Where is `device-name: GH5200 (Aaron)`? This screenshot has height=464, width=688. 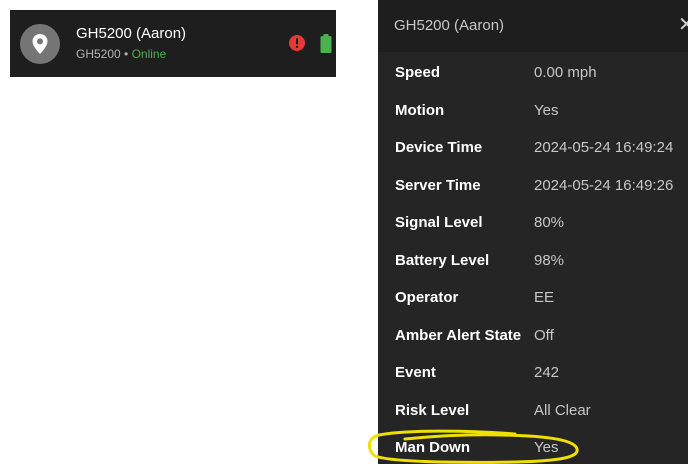
device-name: GH5200 (Aaron) is located at coordinates (131, 33).